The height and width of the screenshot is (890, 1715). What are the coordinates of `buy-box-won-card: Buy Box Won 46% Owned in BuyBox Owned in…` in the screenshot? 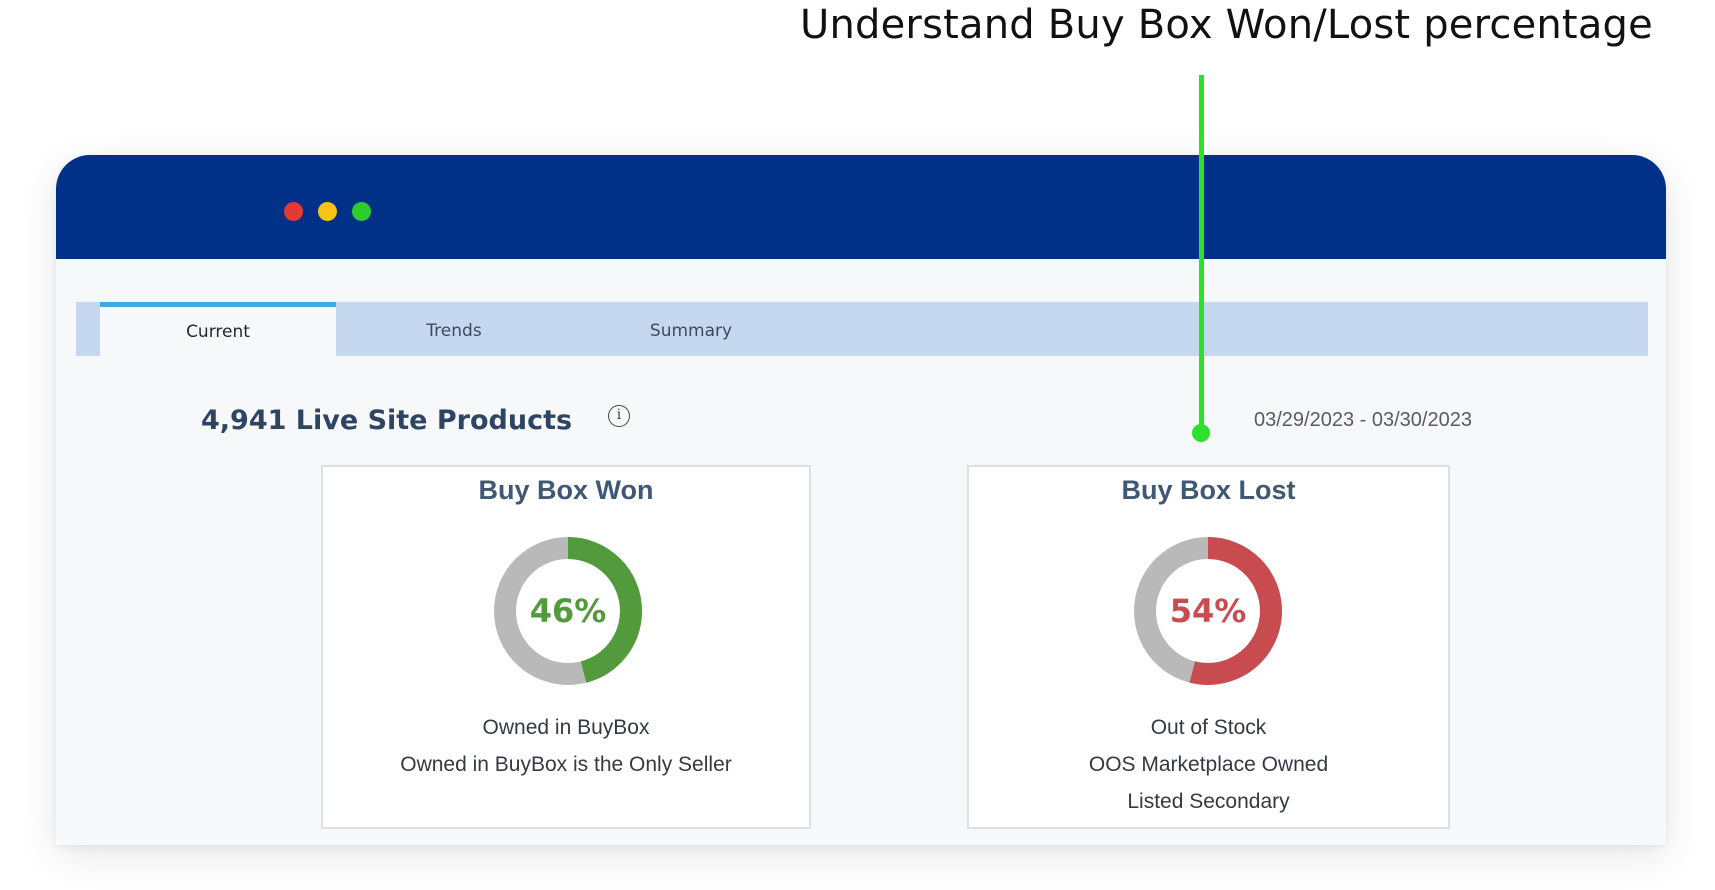 It's located at (566, 647).